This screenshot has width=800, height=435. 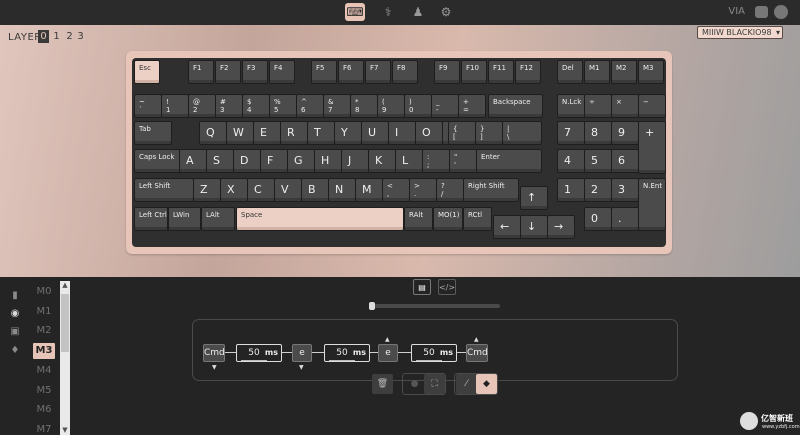 What do you see at coordinates (164, 190) in the screenshot?
I see `key-69: Left Shift` at bounding box center [164, 190].